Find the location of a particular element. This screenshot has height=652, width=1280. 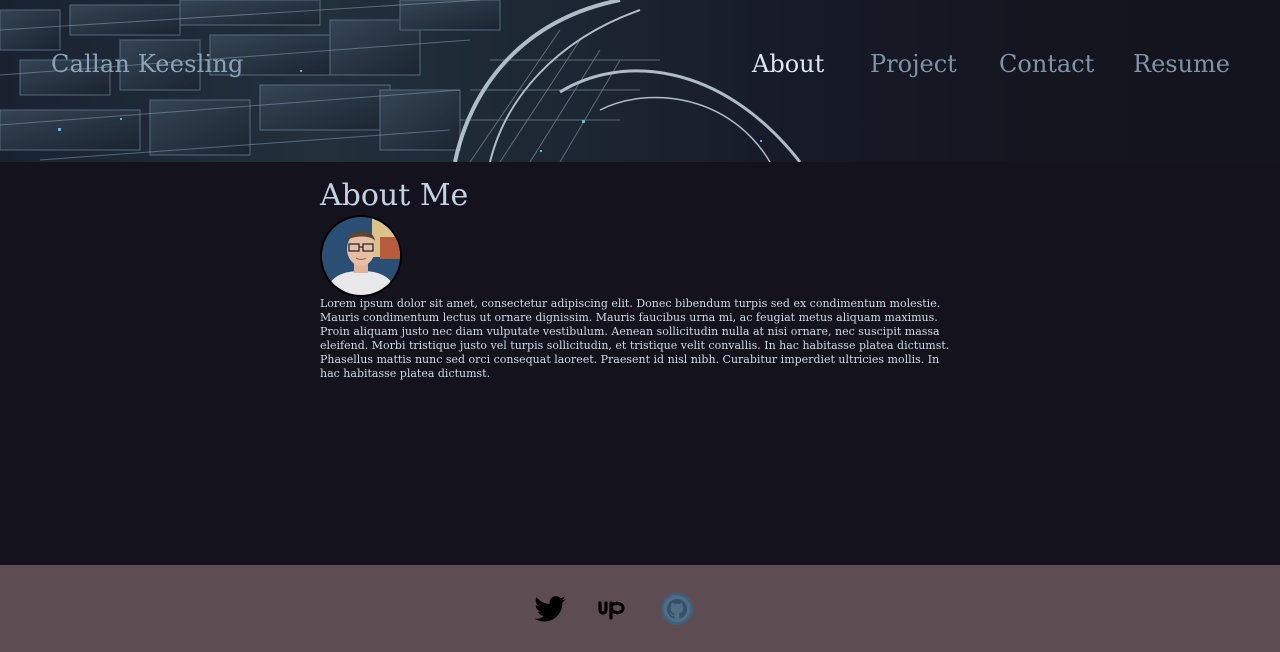

footer is located at coordinates (640, 608).